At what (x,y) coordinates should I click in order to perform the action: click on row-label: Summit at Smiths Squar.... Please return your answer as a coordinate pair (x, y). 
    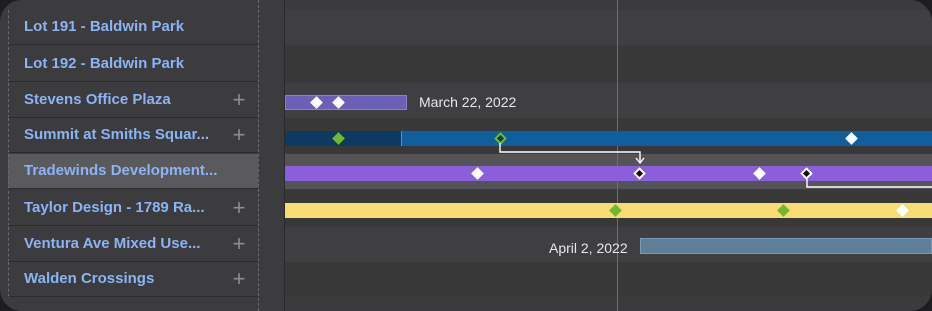
    Looking at the image, I should click on (117, 134).